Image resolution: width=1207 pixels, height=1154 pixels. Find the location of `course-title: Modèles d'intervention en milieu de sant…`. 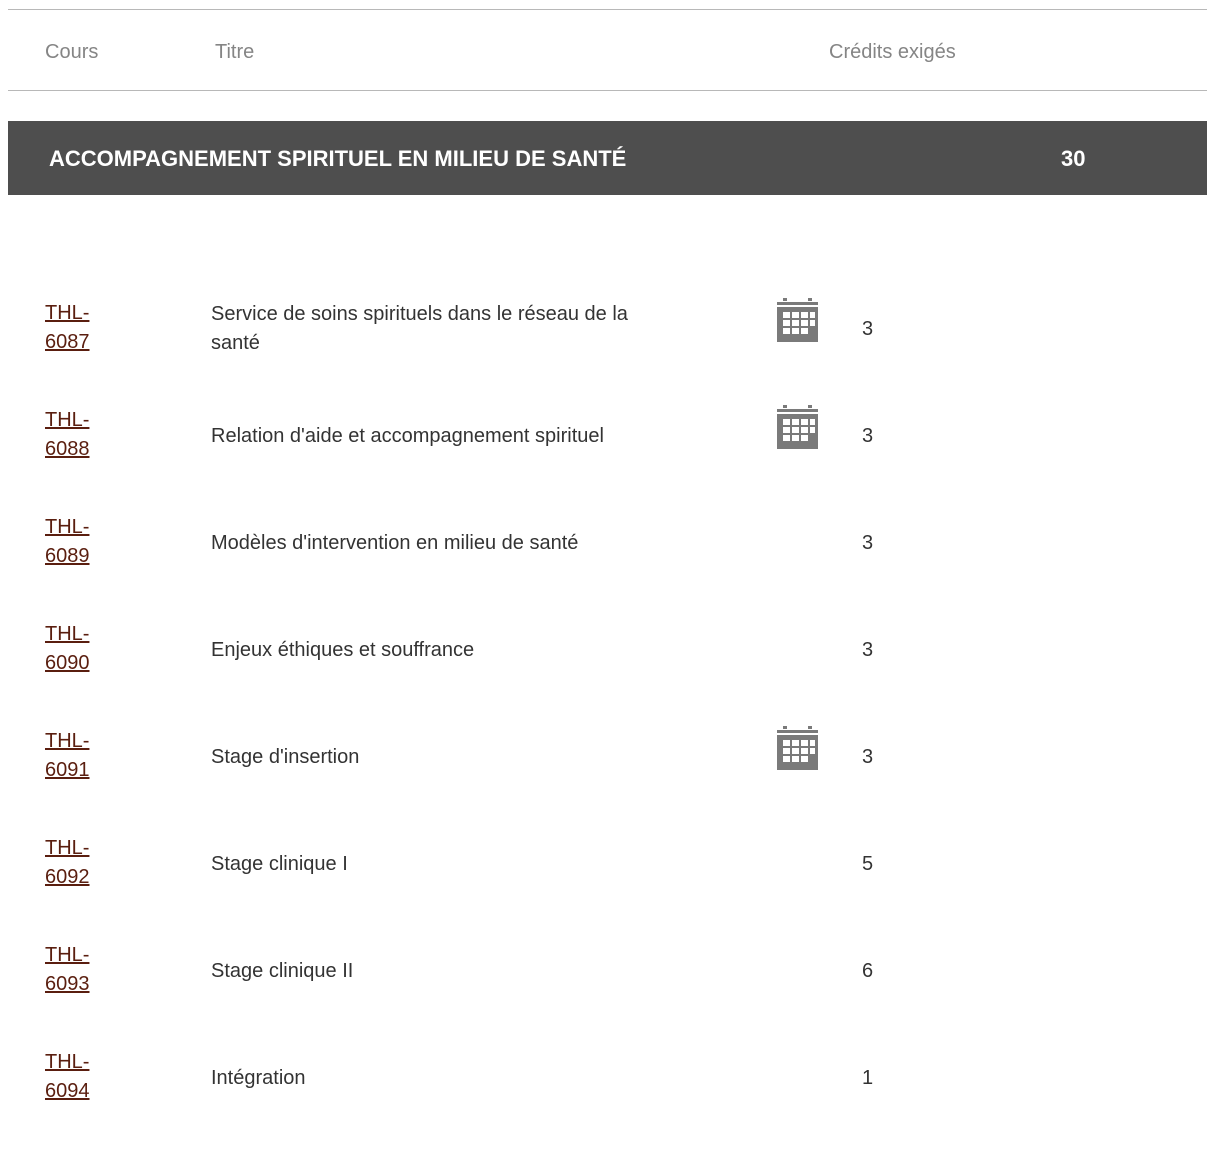

course-title: Modèles d'intervention en milieu de sant… is located at coordinates (421, 543).